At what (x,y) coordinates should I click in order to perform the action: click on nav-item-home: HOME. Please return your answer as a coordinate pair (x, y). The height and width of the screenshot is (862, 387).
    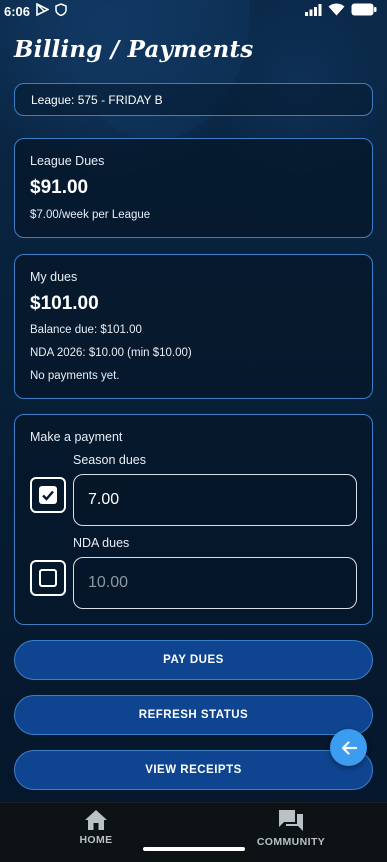
    Looking at the image, I should click on (96, 827).